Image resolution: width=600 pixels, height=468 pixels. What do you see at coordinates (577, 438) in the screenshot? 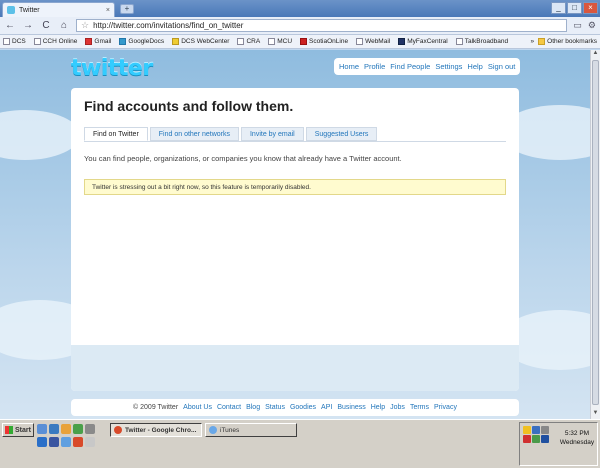
I see `system-clock: 5:32 PM Wednesday` at bounding box center [577, 438].